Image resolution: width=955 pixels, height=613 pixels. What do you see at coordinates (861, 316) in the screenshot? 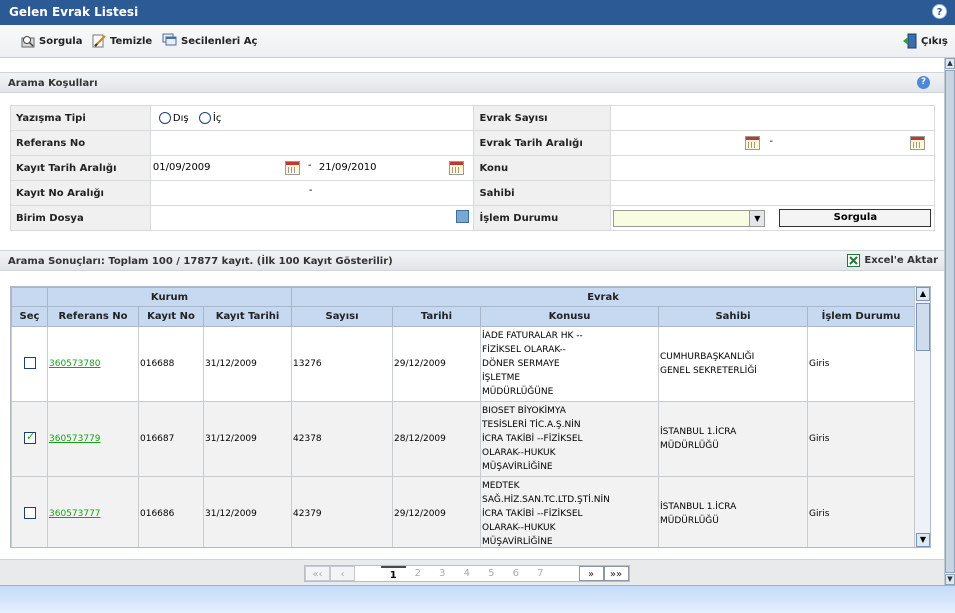
I see `column-header-islem-durumu: İşlem Durumu` at bounding box center [861, 316].